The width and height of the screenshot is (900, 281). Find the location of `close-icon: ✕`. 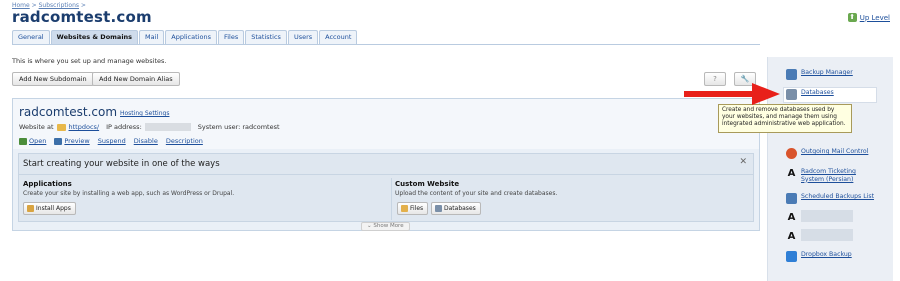

close-icon: ✕ is located at coordinates (743, 162).